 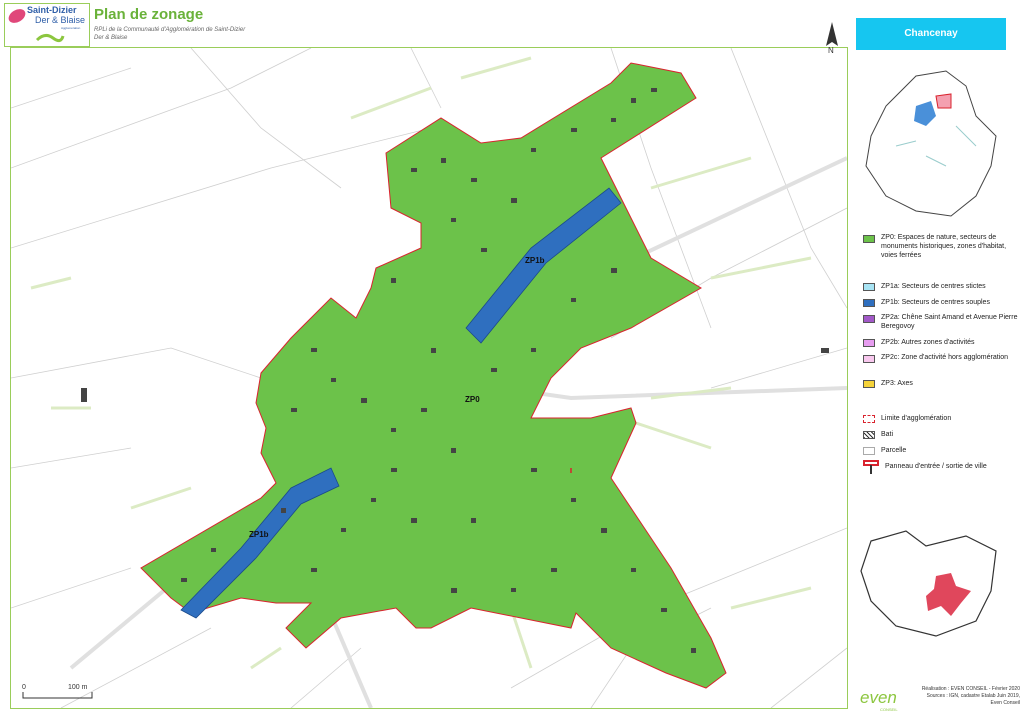 What do you see at coordinates (1005, 703) in the screenshot?
I see `credits-line-3: Even Conseil` at bounding box center [1005, 703].